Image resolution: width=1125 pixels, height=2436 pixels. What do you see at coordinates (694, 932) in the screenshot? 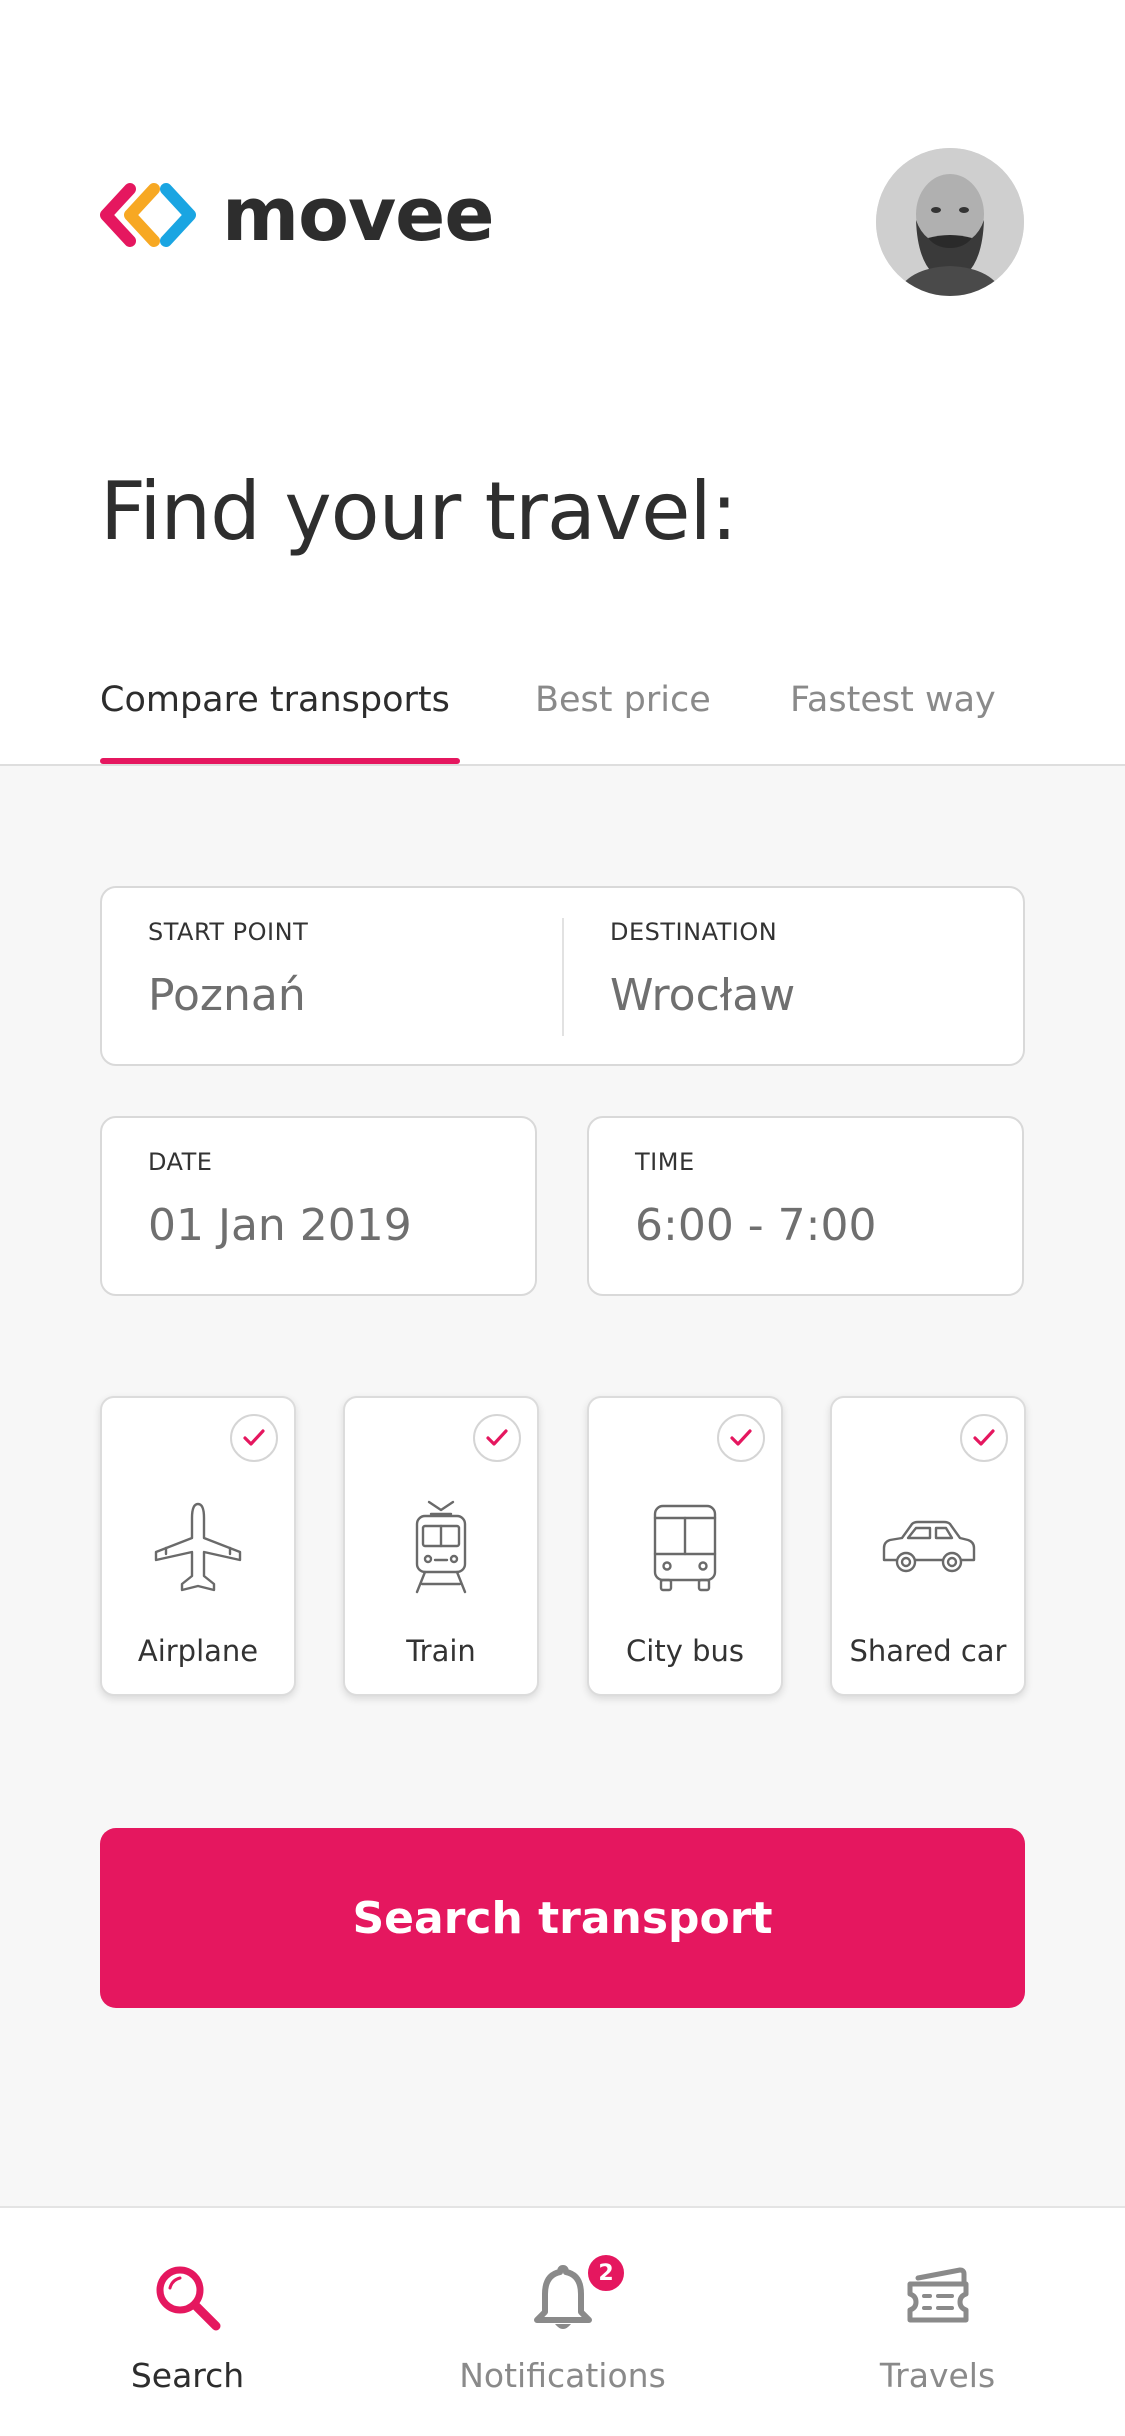
I see `destination-label: DESTINATION` at bounding box center [694, 932].